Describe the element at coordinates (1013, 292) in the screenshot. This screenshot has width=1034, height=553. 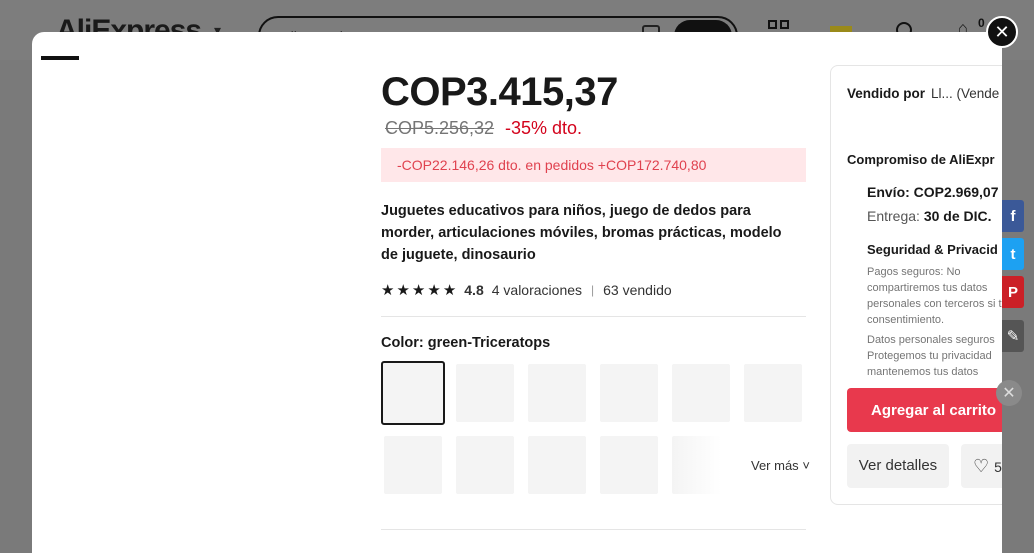
I see `pinterest-share-icon: P` at that location.